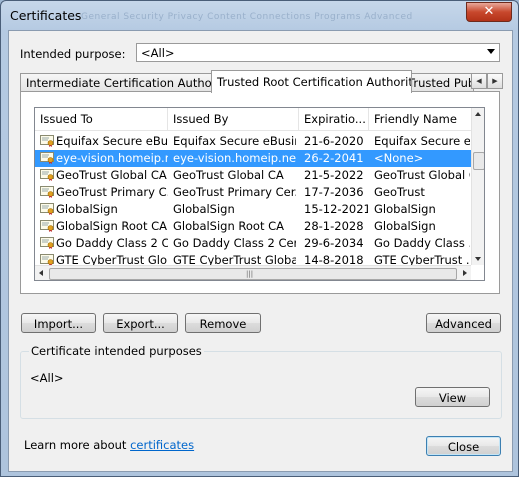 The width and height of the screenshot is (519, 477). I want to click on cell-issued-by: eye-vision.homeip.net, so click(234, 158).